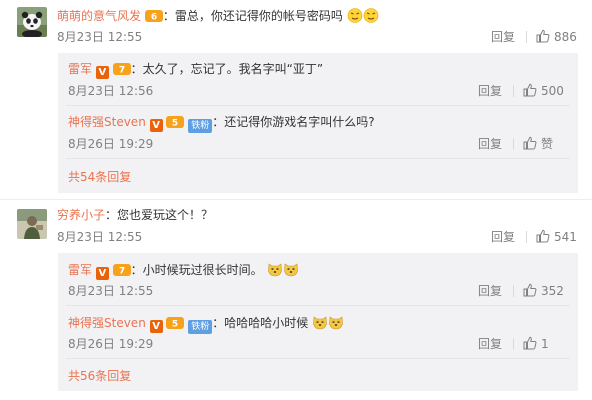 Image resolution: width=592 pixels, height=400 pixels. Describe the element at coordinates (196, 270) in the screenshot. I see `reply-text: ：小时候玩过很长时间。` at that location.